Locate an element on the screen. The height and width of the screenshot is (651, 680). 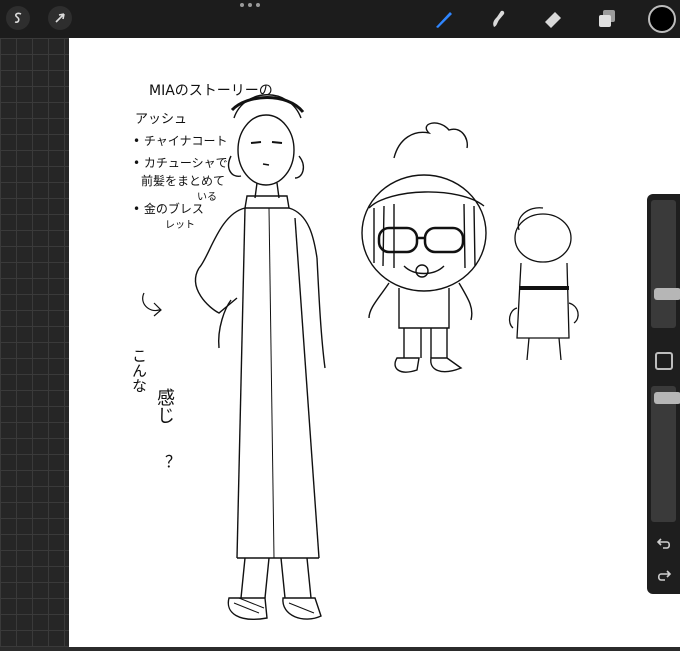
redo-icon is located at coordinates (664, 575).